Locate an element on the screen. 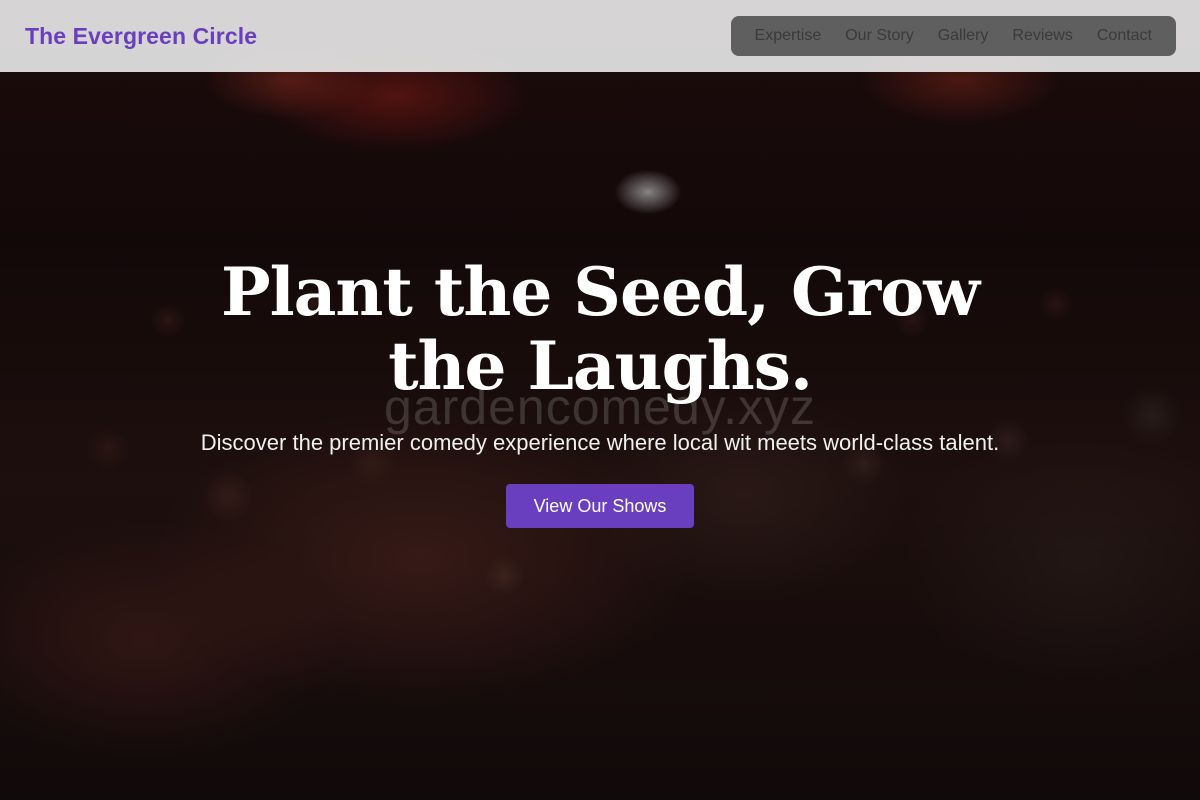 This screenshot has height=800, width=1200. nav-link-reviews: Reviews is located at coordinates (1042, 36).